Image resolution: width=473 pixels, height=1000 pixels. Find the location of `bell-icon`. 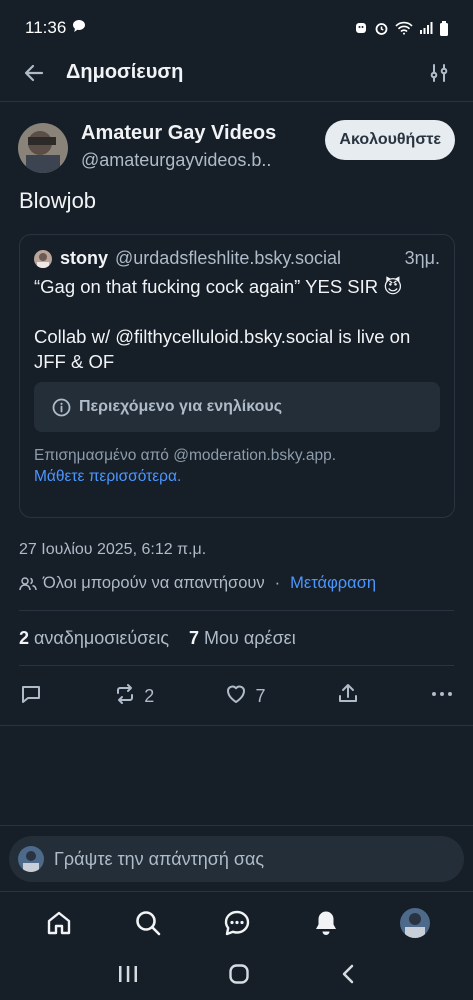

bell-icon is located at coordinates (326, 923).